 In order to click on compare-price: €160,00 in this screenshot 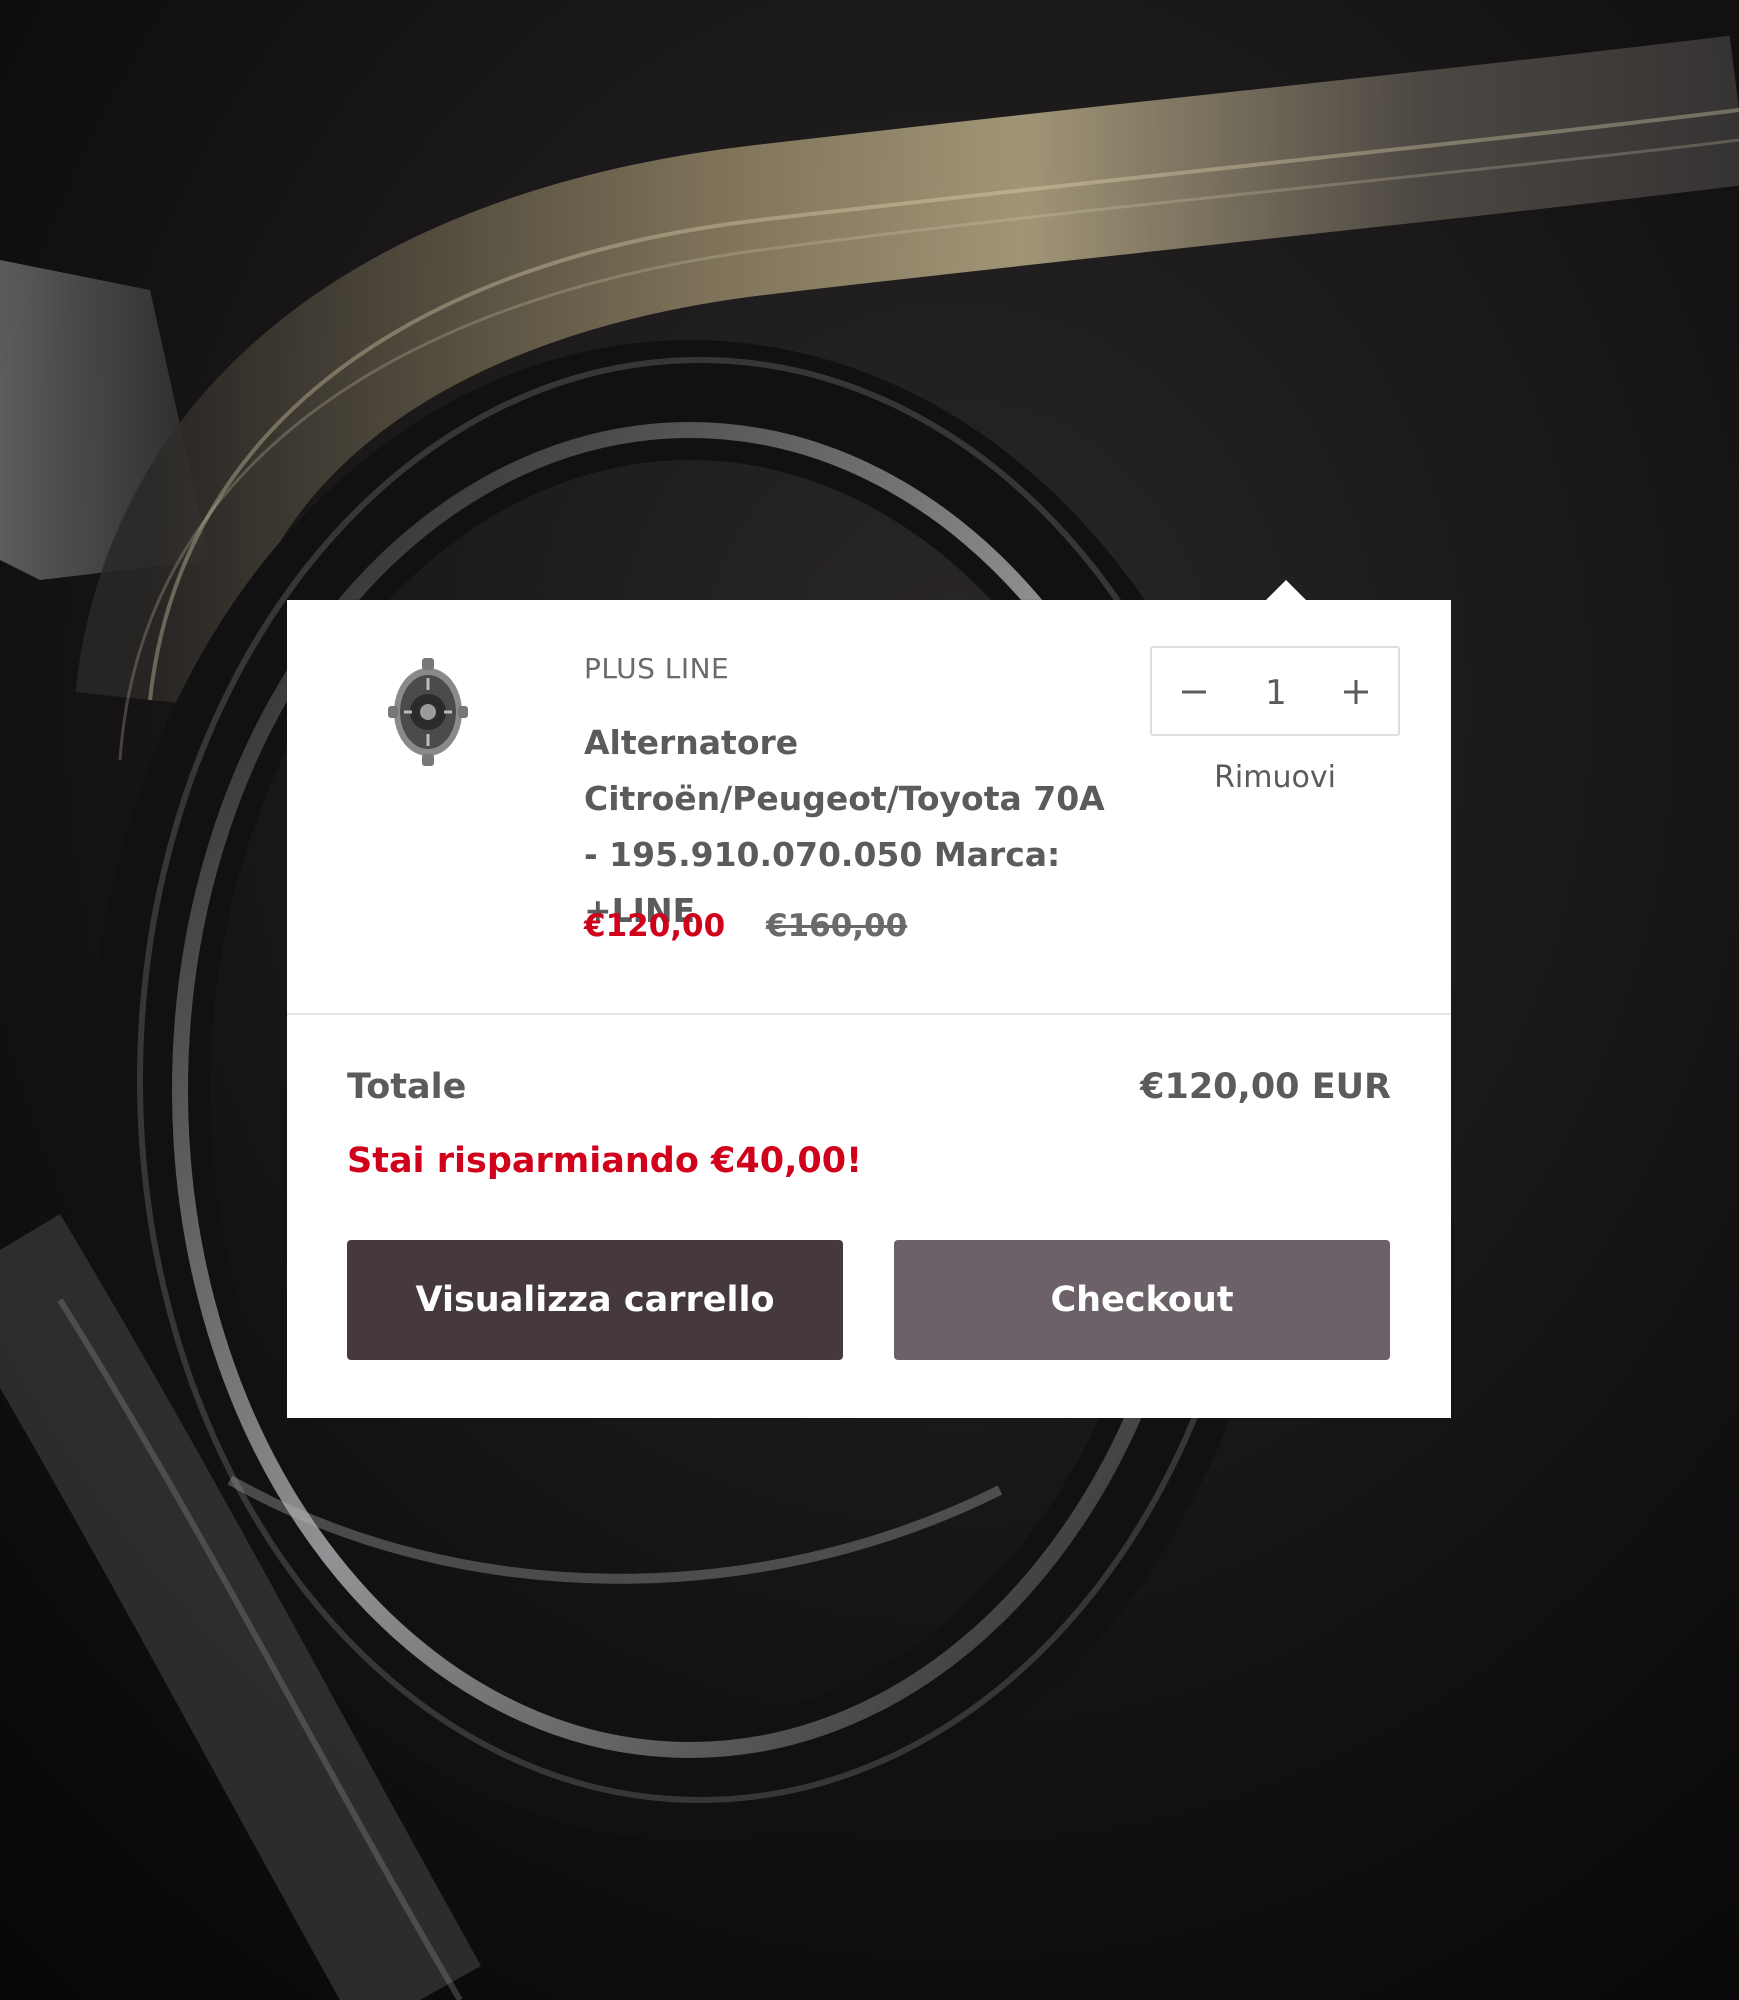, I will do `click(837, 926)`.